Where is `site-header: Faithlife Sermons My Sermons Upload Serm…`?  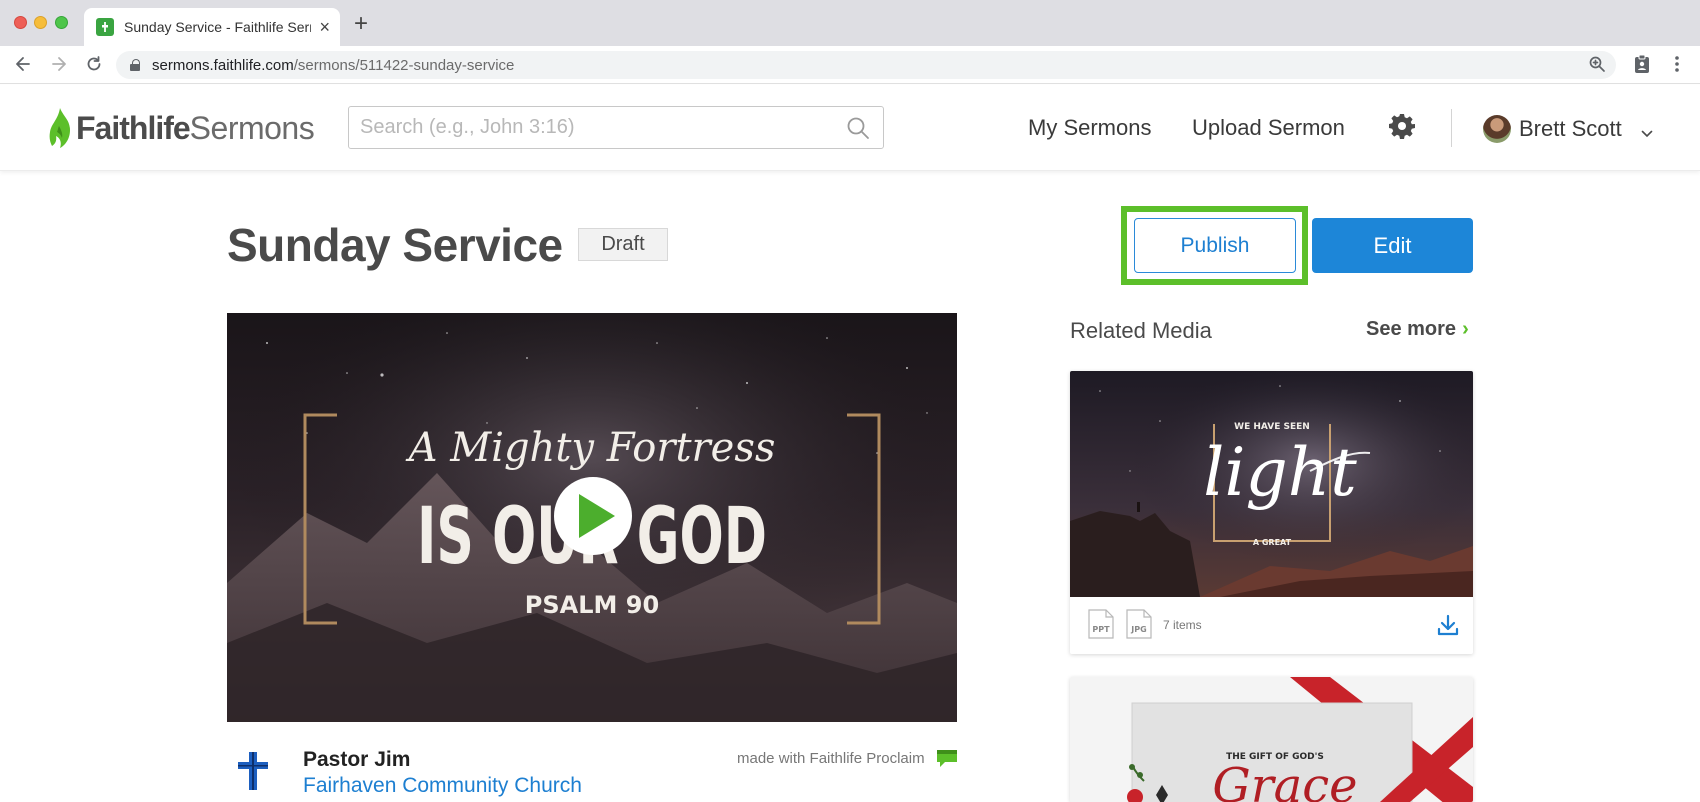
site-header: Faithlife Sermons My Sermons Upload Serm… is located at coordinates (850, 128).